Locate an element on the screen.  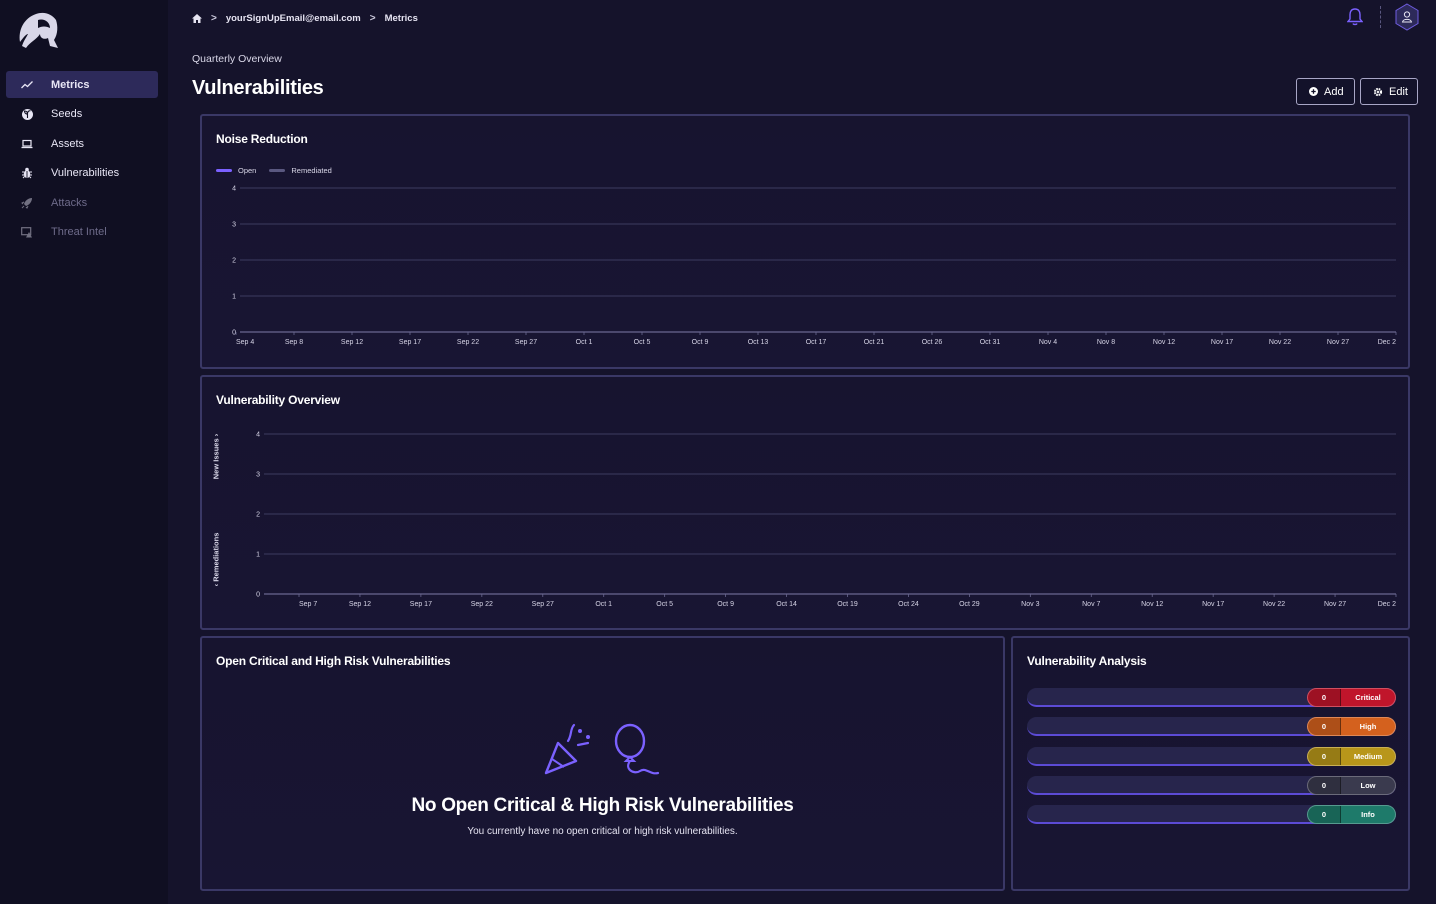
page-title: Vulnerabilities is located at coordinates (258, 88).